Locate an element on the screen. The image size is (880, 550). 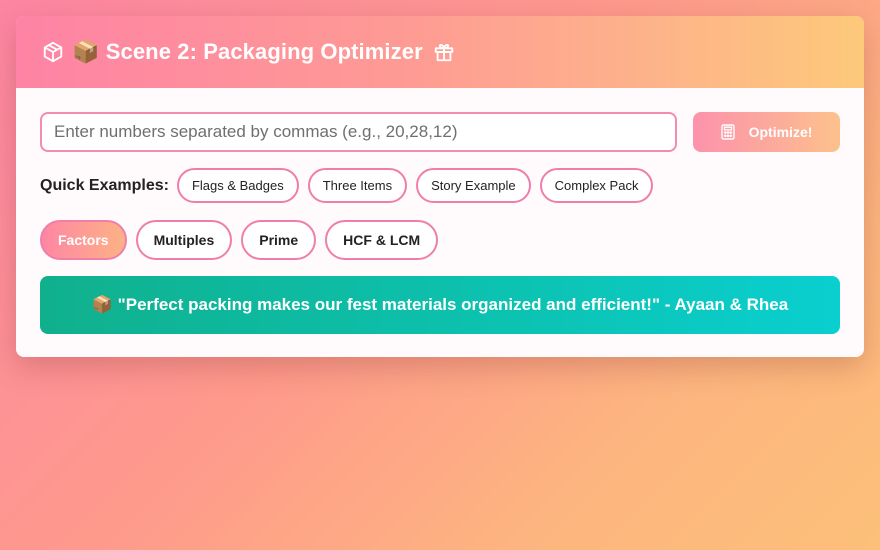
numbers-input is located at coordinates (358, 132).